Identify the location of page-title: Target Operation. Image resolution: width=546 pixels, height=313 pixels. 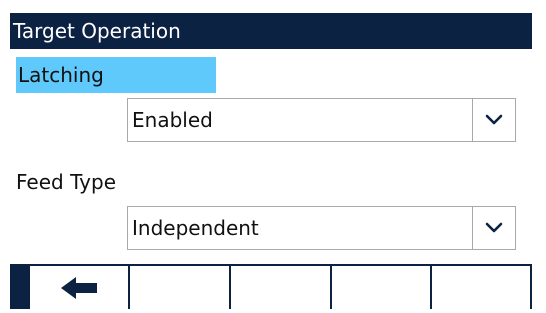
(97, 31).